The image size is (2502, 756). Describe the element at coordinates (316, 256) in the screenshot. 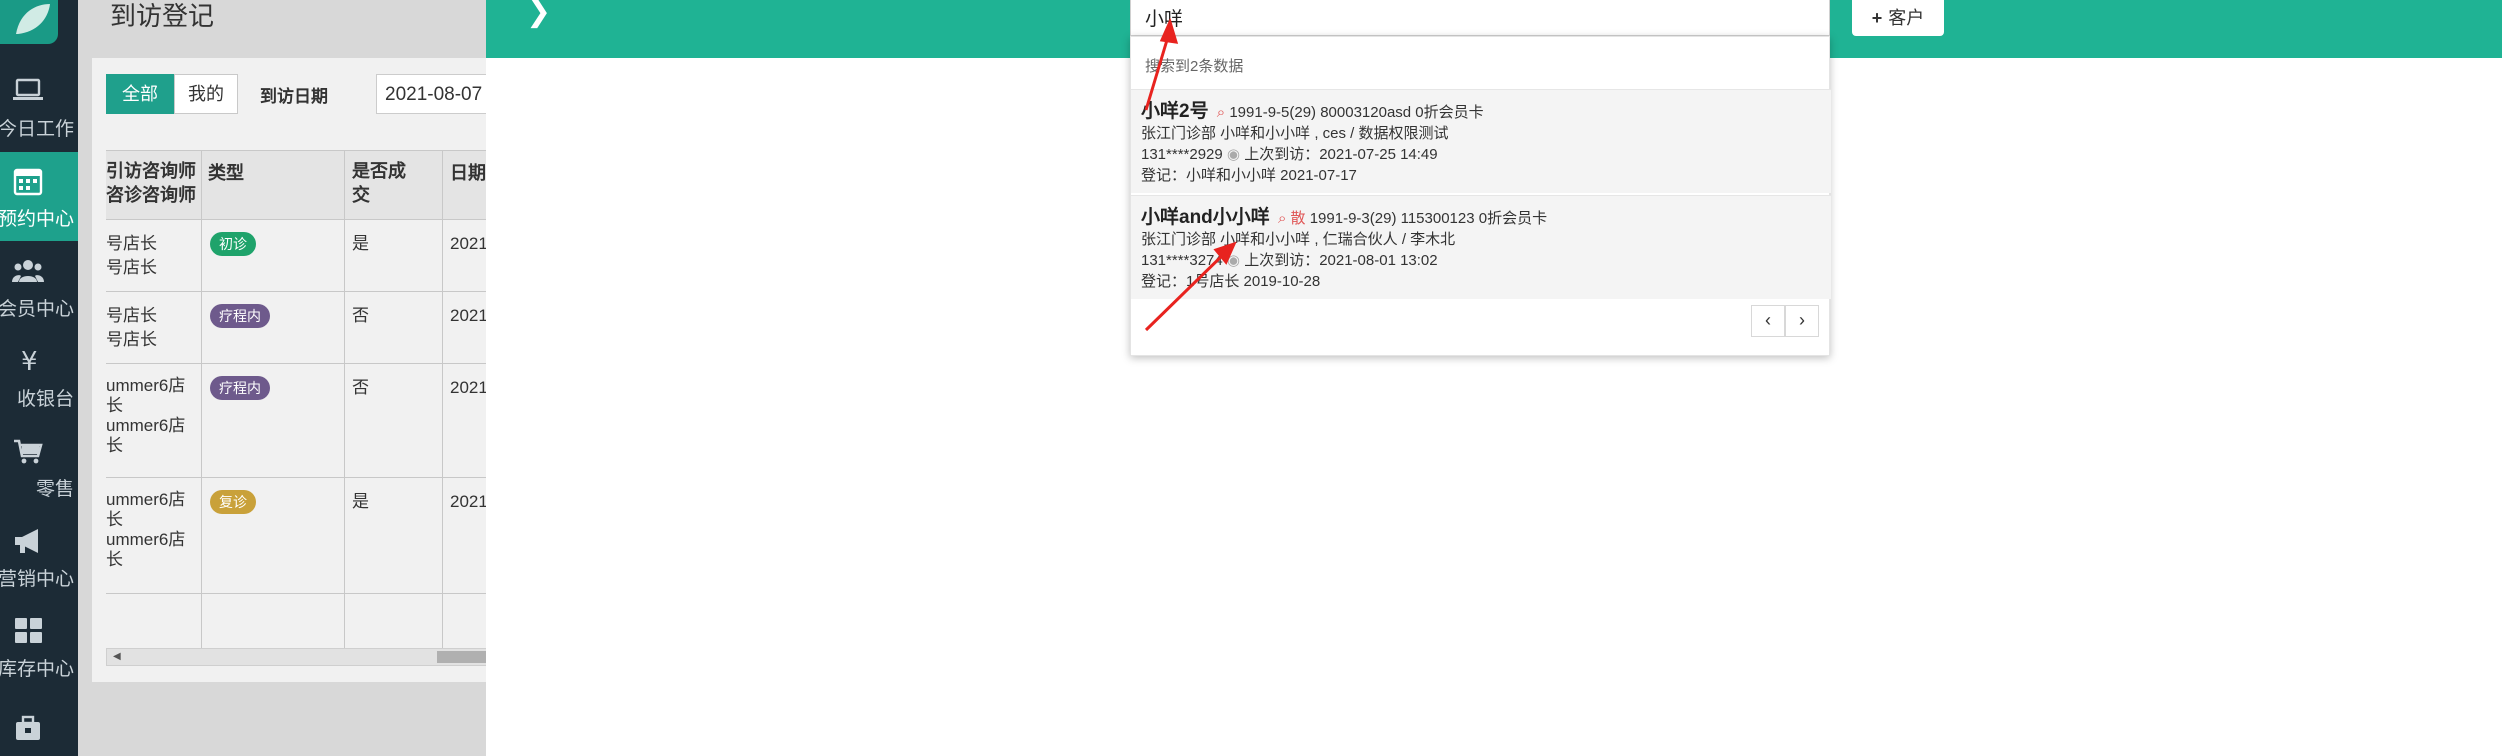

I see `table-row: 号店长 号店长 初诊 是 2021` at that location.